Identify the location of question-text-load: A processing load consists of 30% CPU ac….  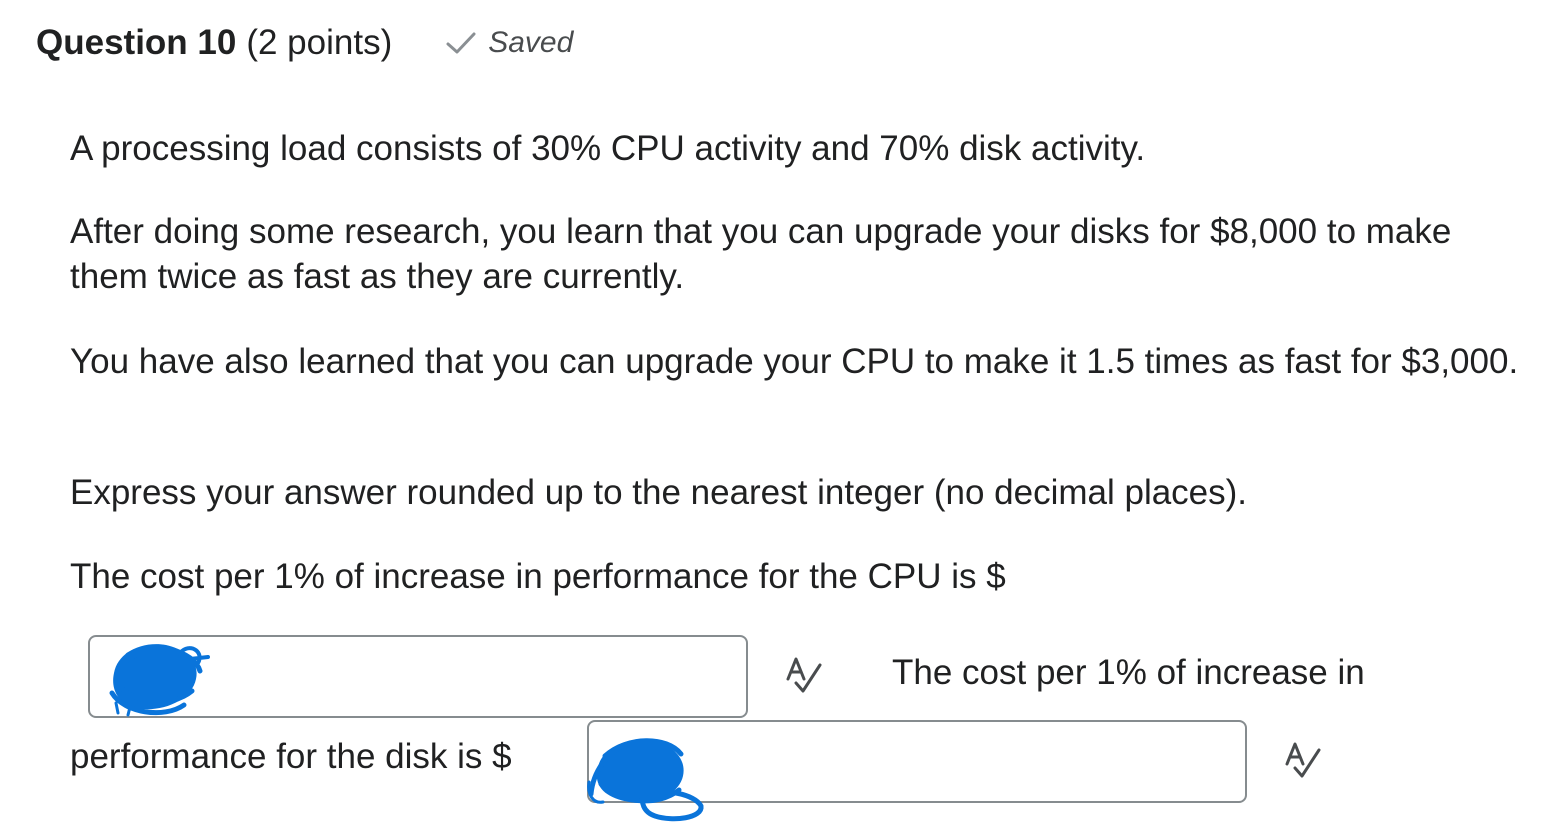
(608, 148).